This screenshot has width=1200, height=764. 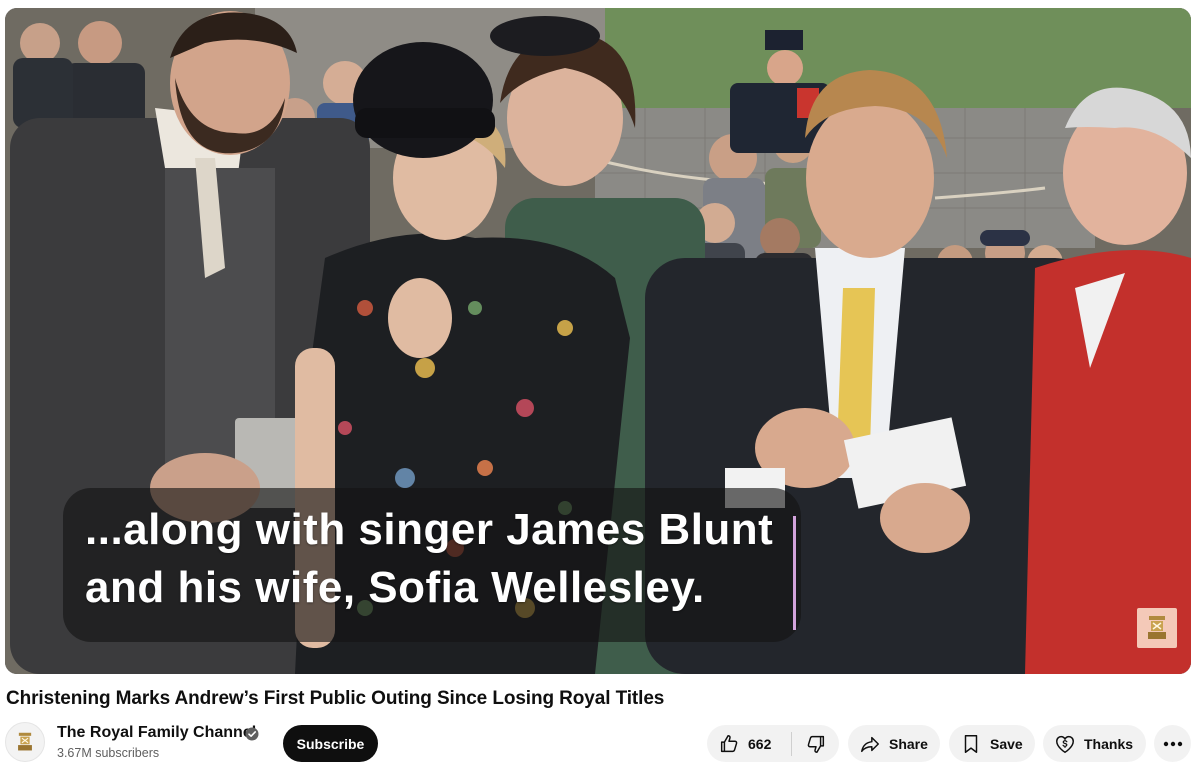 What do you see at coordinates (395, 587) in the screenshot?
I see `caption-line-2: and his wife, Sofia Wellesley.` at bounding box center [395, 587].